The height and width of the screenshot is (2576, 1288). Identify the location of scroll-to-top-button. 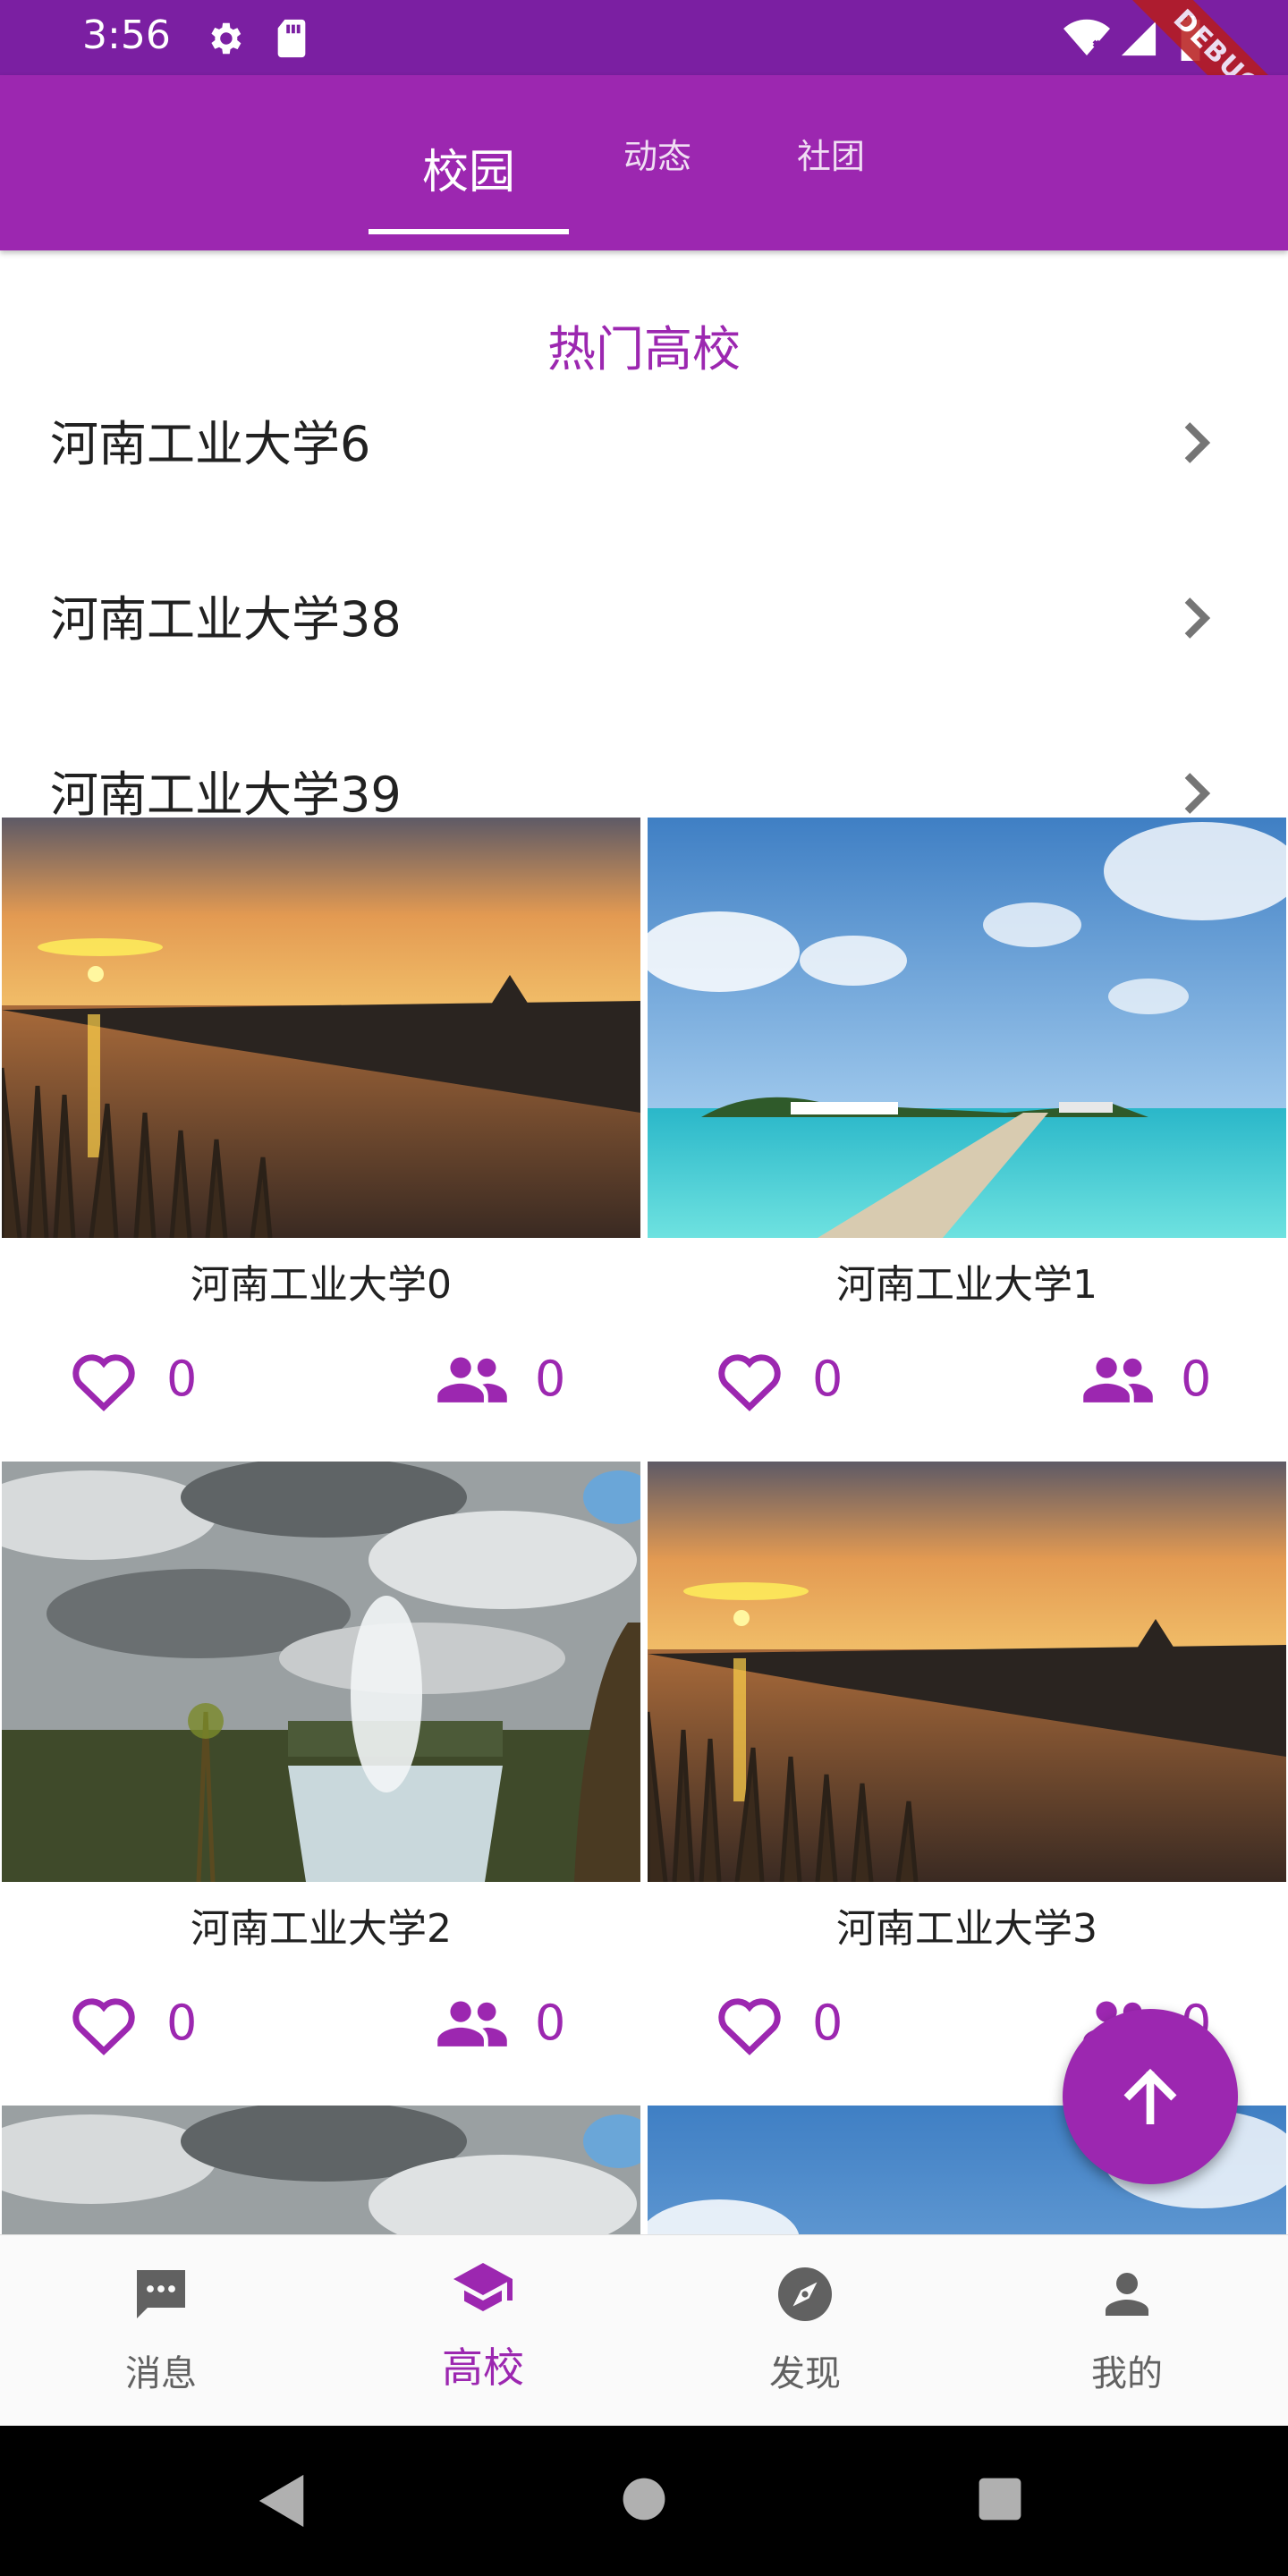
(1150, 2096).